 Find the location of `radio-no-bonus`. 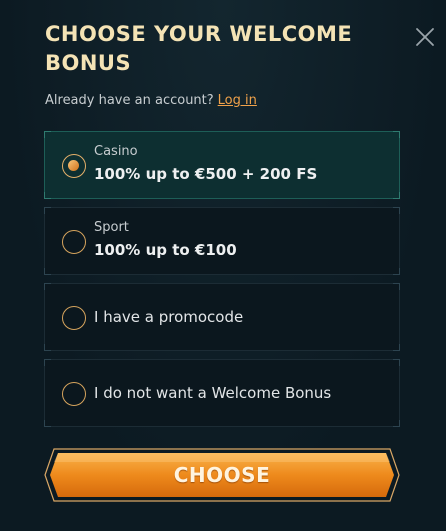

radio-no-bonus is located at coordinates (74, 394).